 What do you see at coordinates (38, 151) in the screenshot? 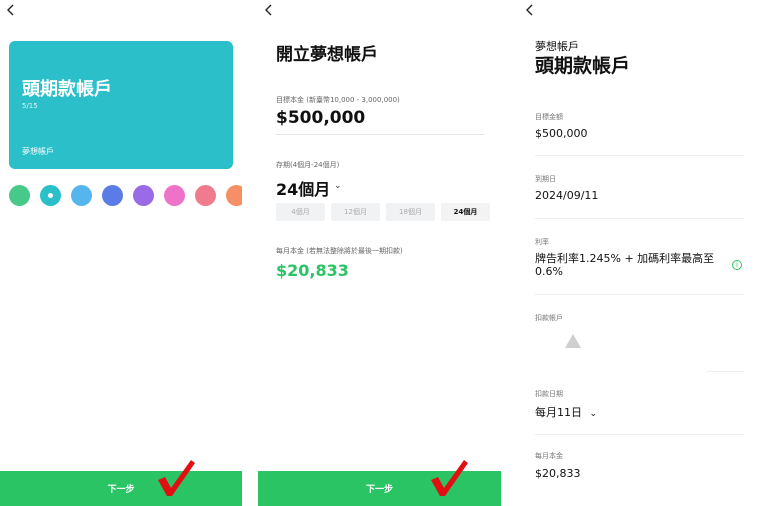
I see `card-type: 夢想帳戶` at bounding box center [38, 151].